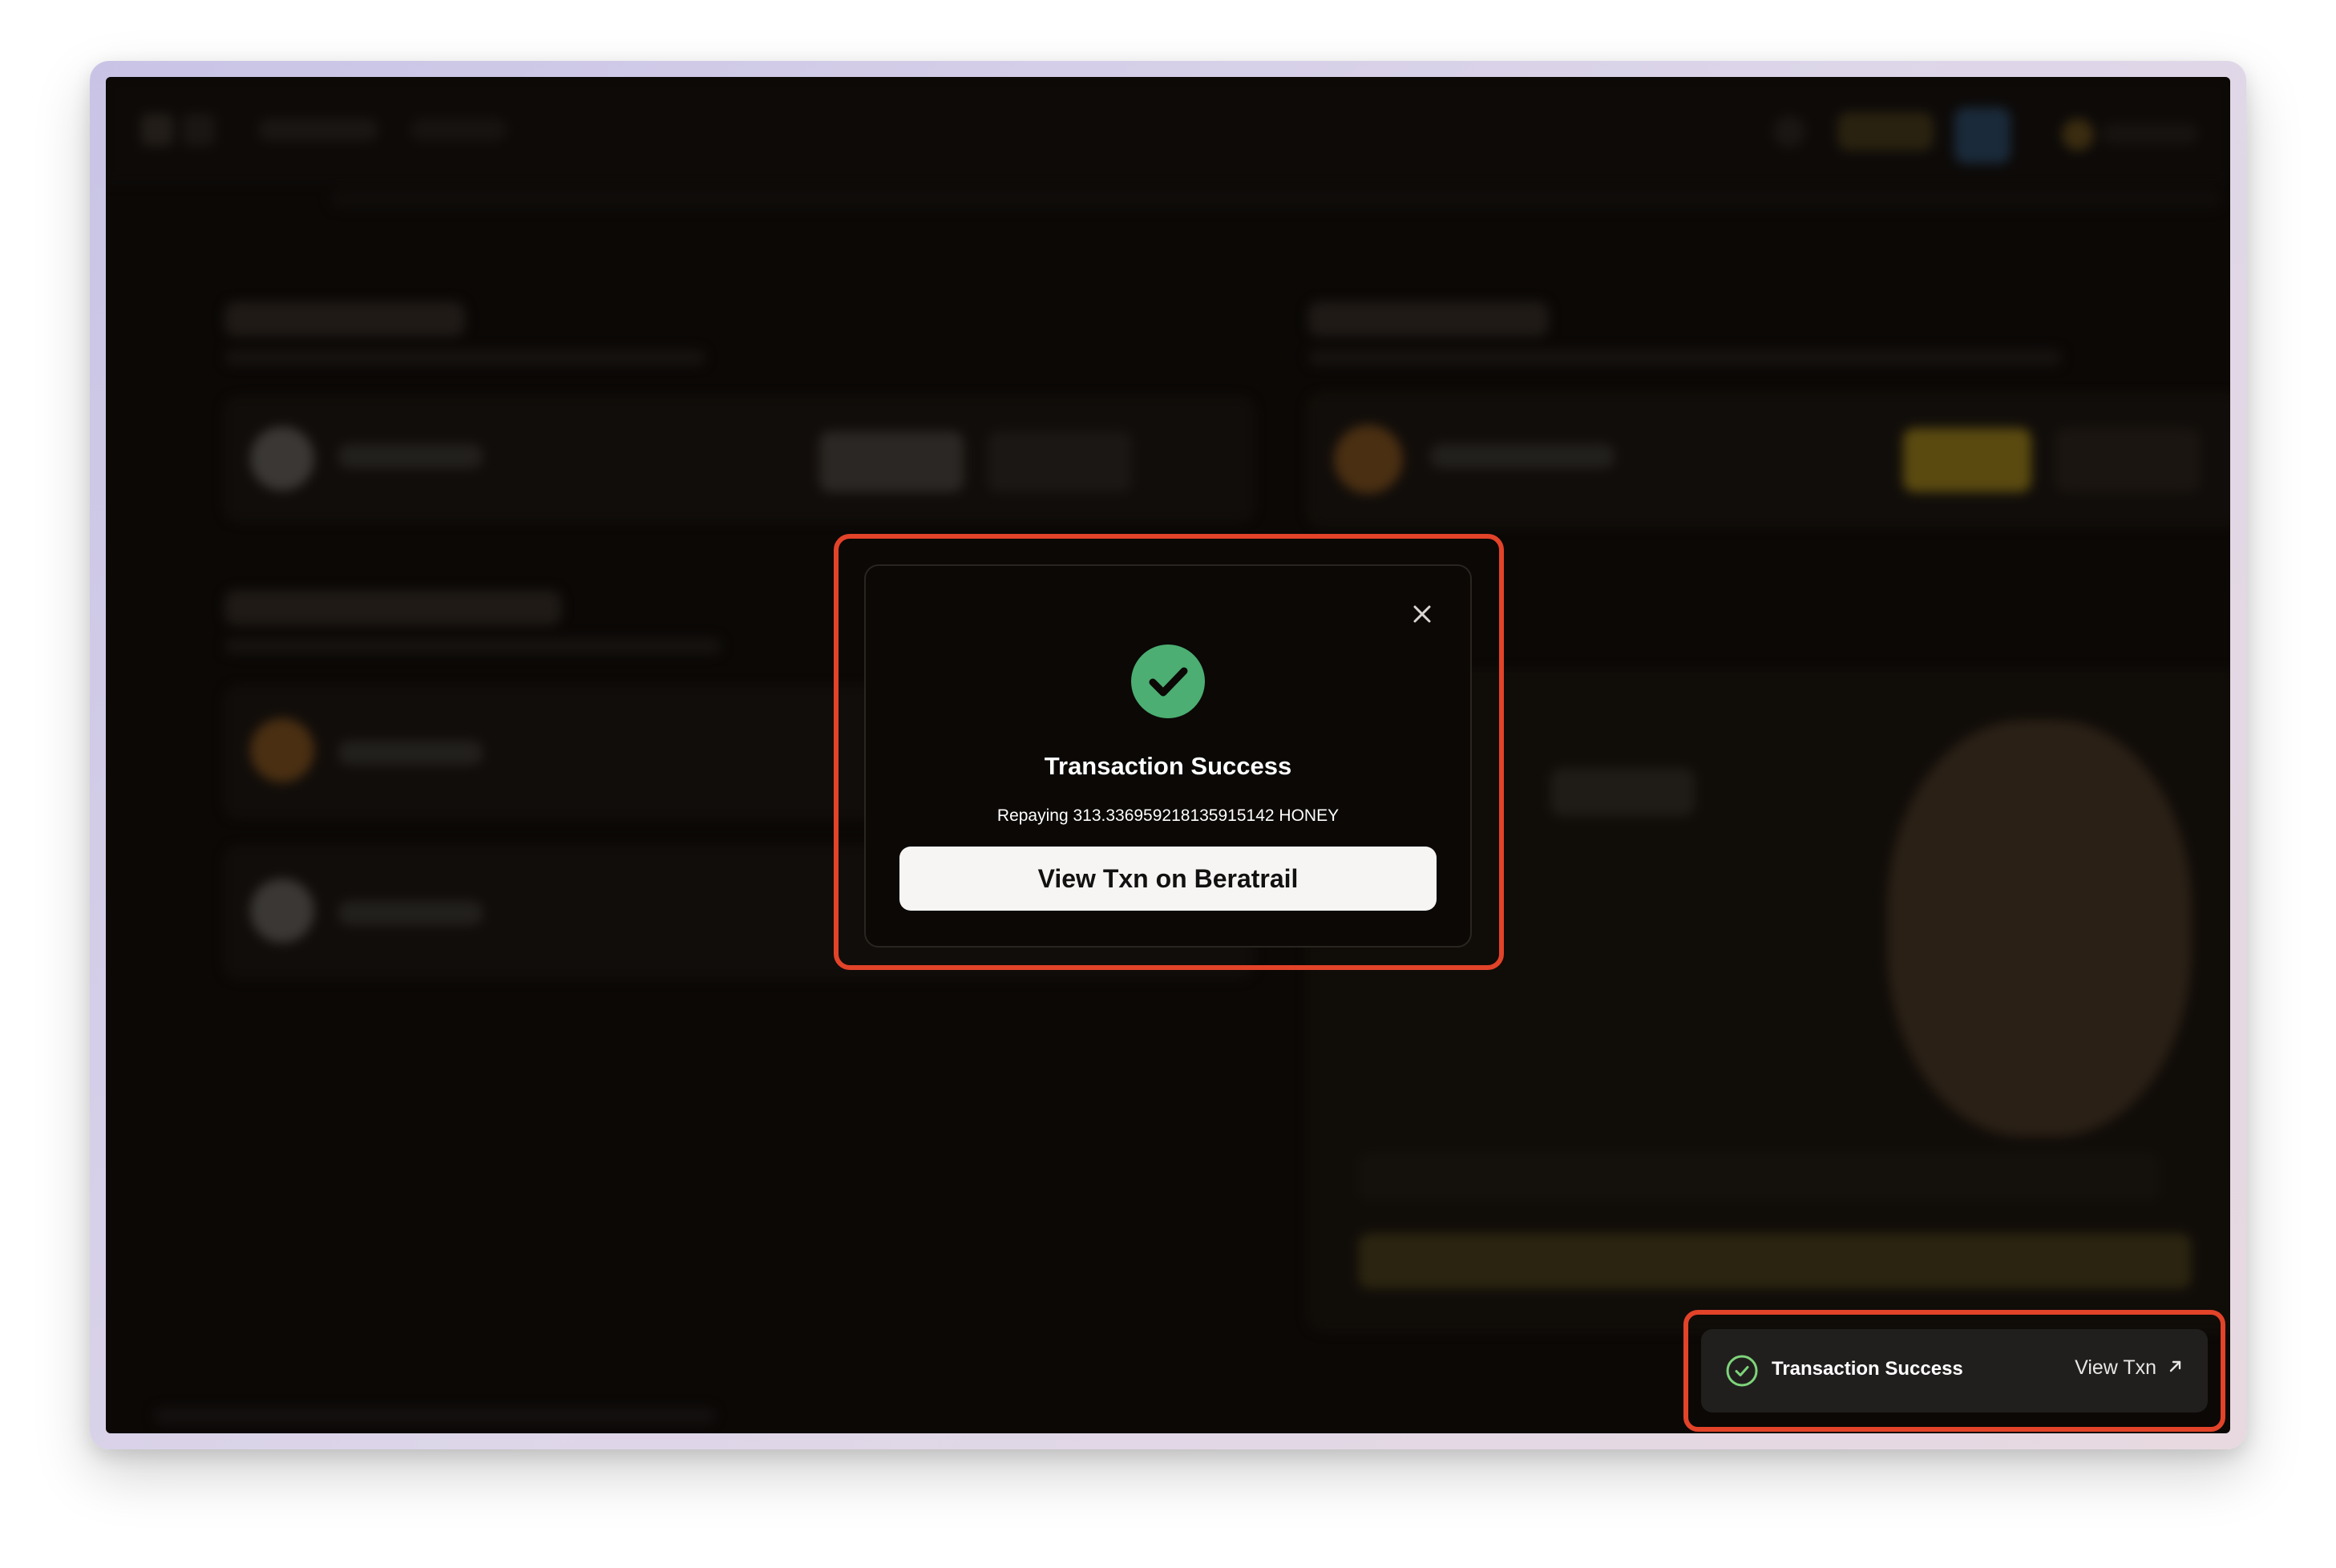  I want to click on stats-row, so click(1276, 198).